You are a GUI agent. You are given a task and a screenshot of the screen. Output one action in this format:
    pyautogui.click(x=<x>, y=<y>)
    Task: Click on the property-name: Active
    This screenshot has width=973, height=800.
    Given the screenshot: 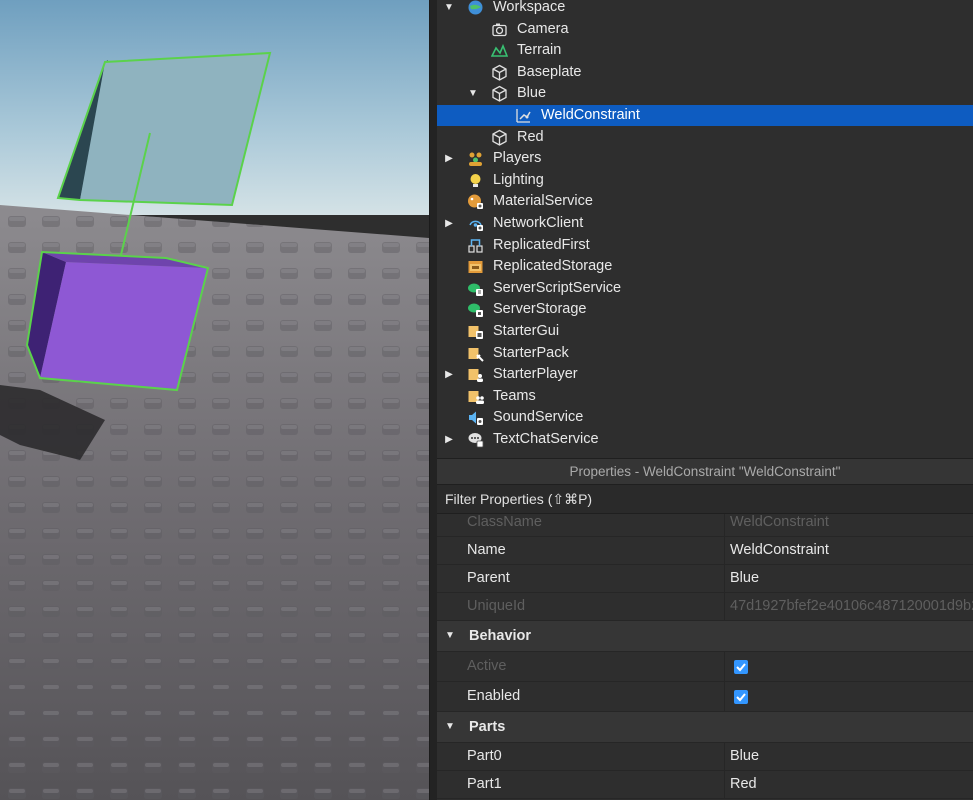 What is the action you would take?
    pyautogui.click(x=487, y=666)
    